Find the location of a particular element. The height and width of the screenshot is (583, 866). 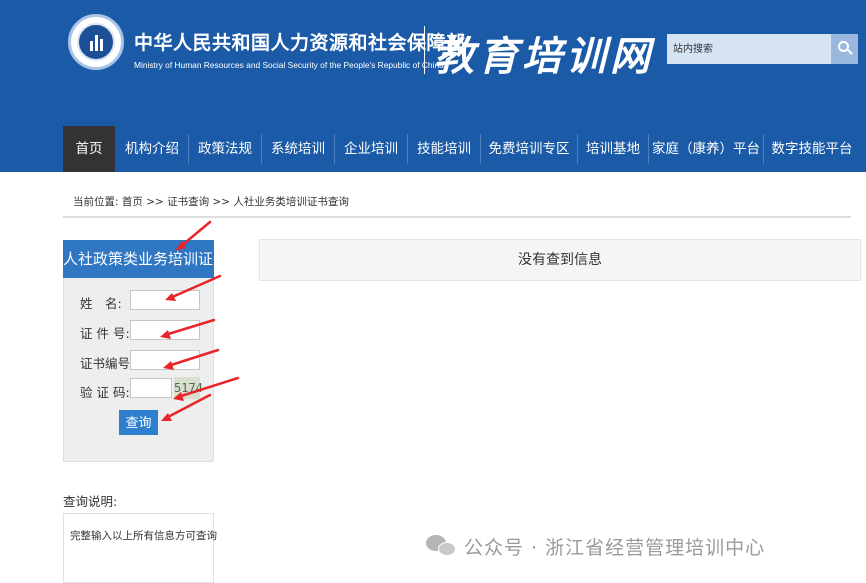

nav-item-digital-skills-platform: 数字技能平台 is located at coordinates (812, 149).